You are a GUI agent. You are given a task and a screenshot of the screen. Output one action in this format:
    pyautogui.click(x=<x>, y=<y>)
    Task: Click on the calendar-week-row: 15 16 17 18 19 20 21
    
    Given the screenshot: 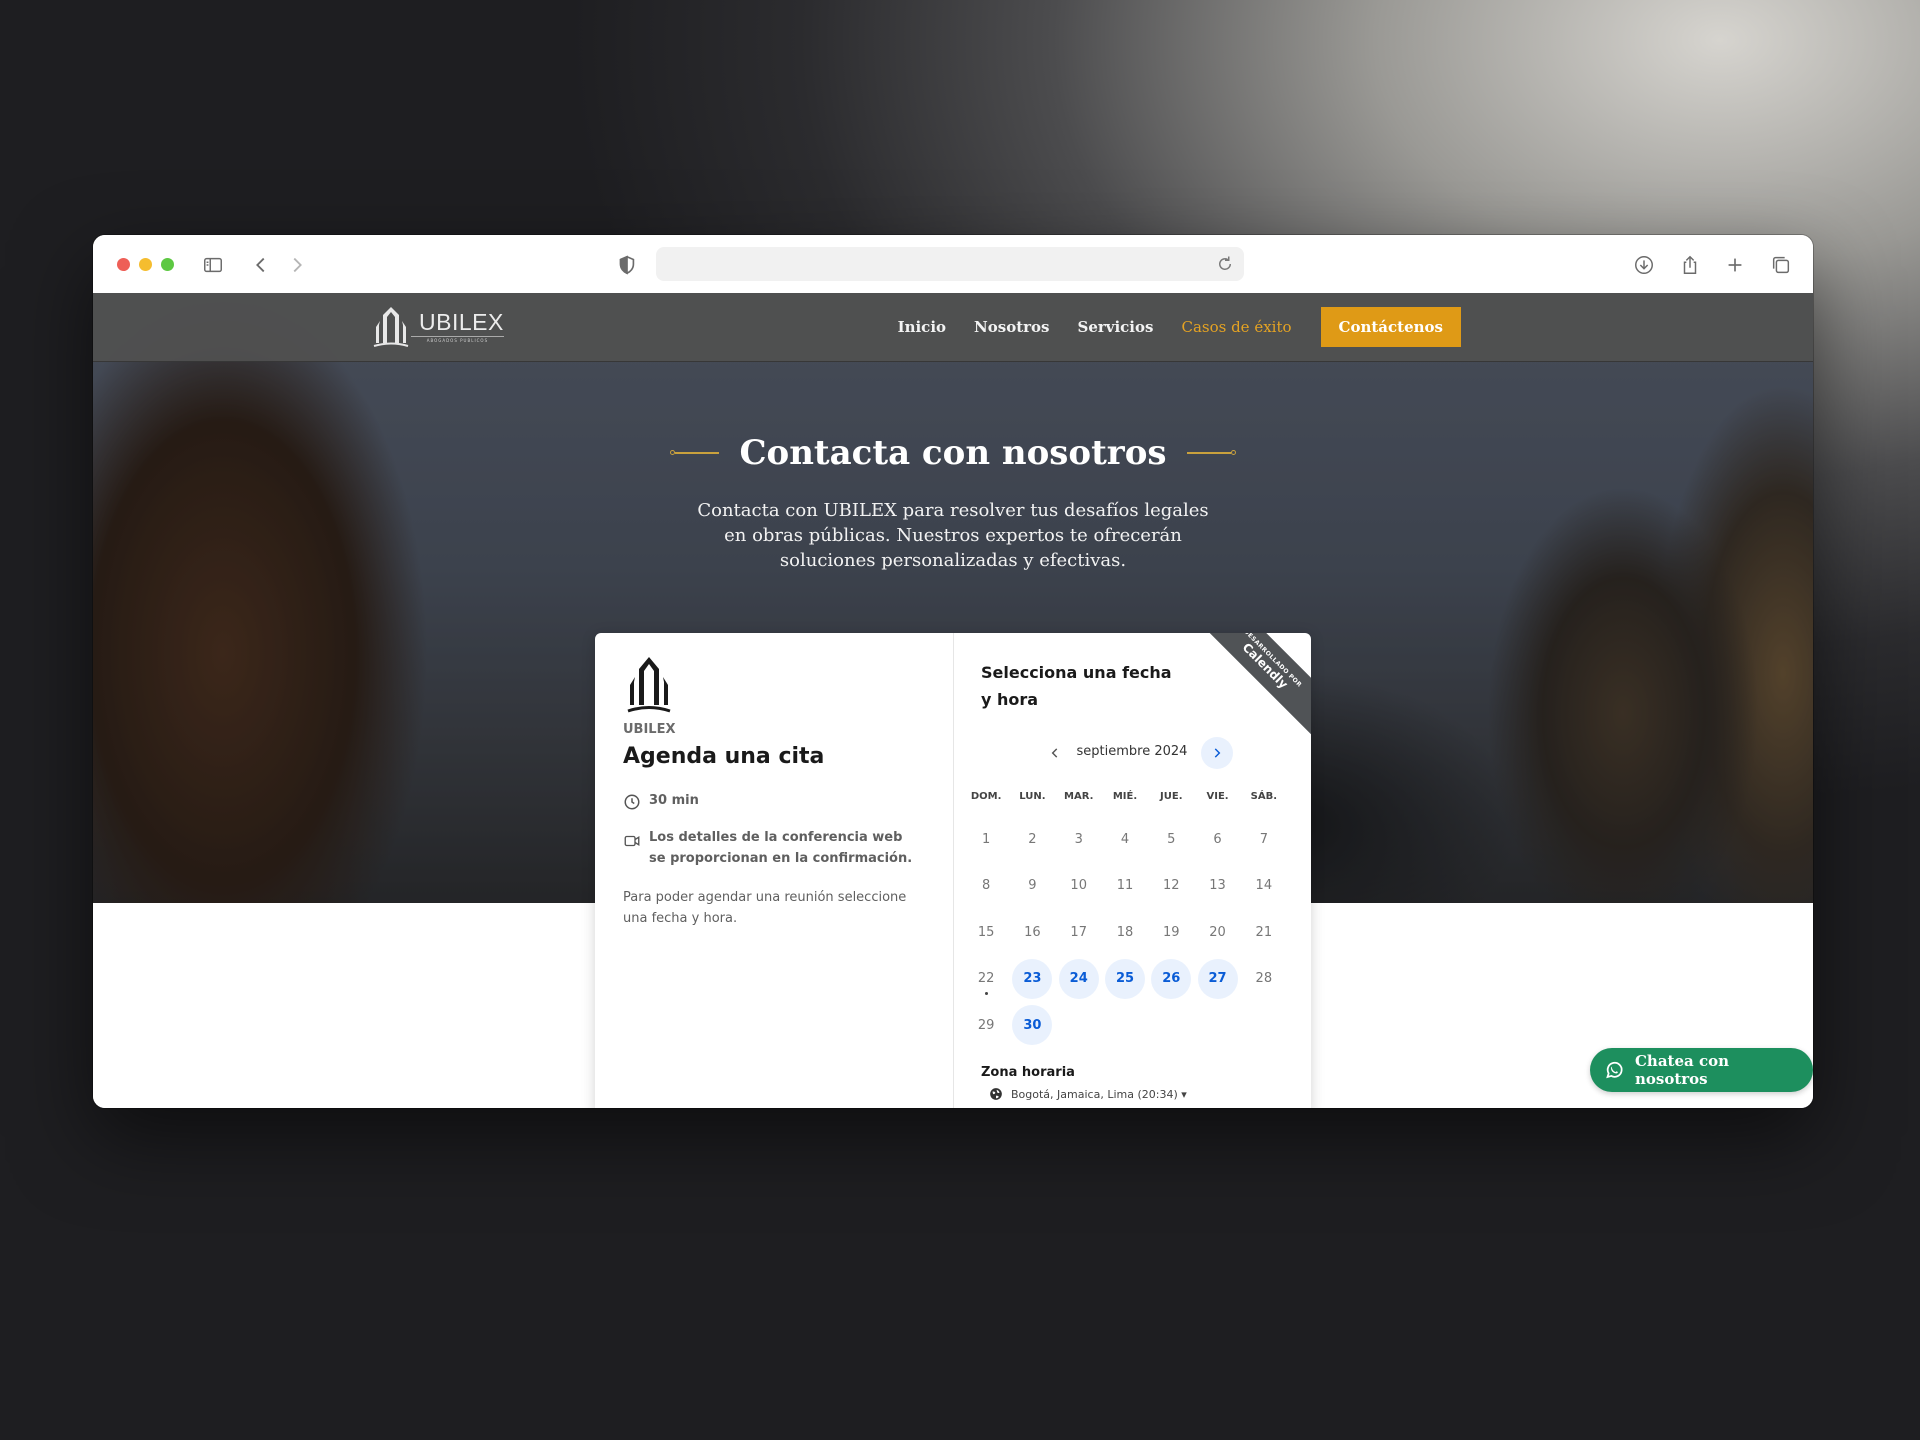 What is the action you would take?
    pyautogui.click(x=1125, y=932)
    